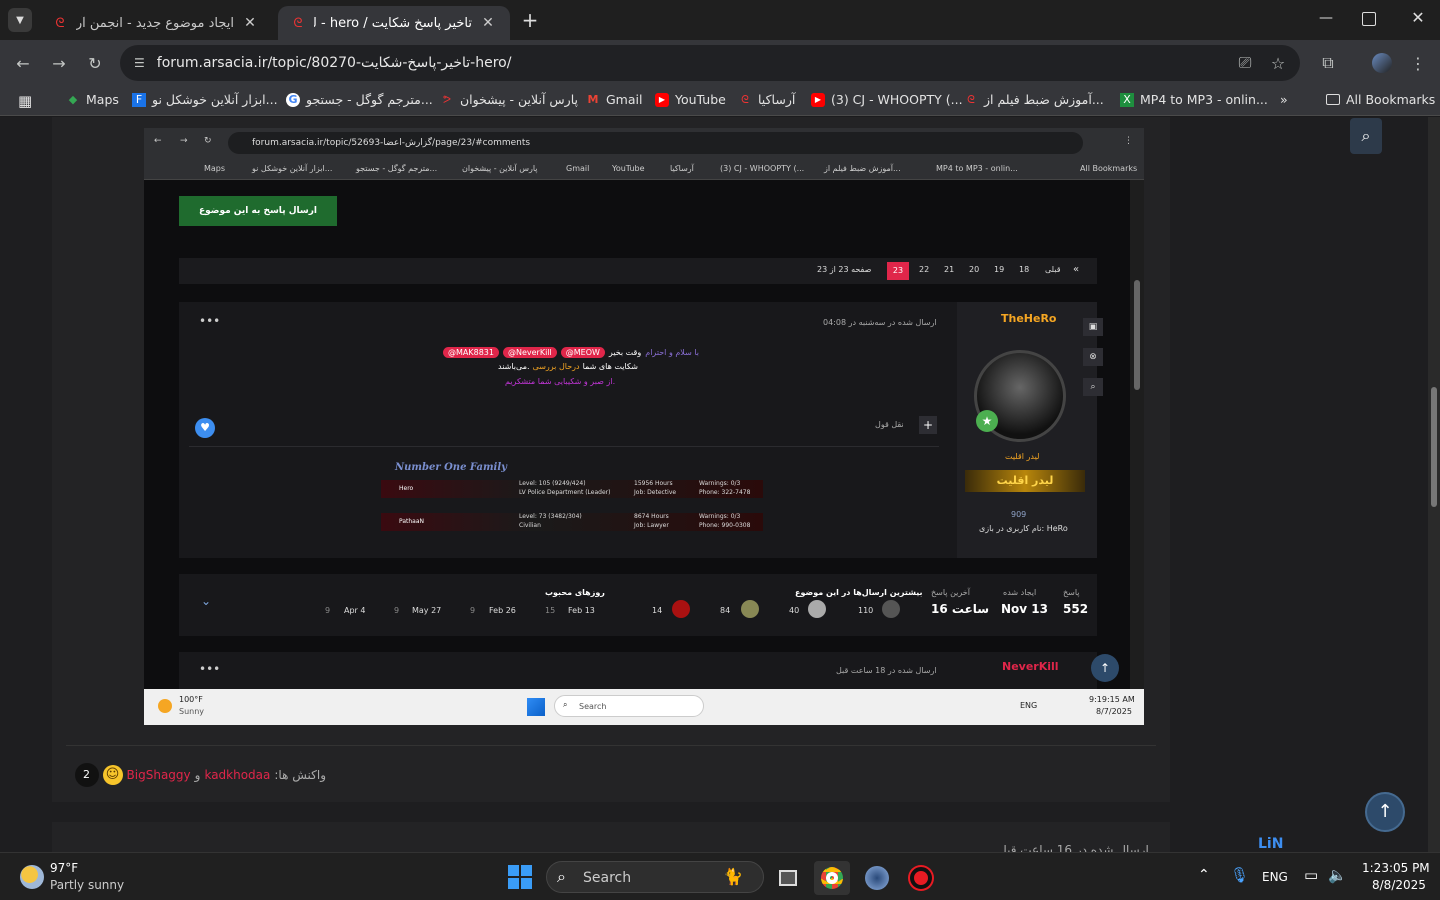  Describe the element at coordinates (1337, 875) in the screenshot. I see `volume-icon: 🔈` at that location.